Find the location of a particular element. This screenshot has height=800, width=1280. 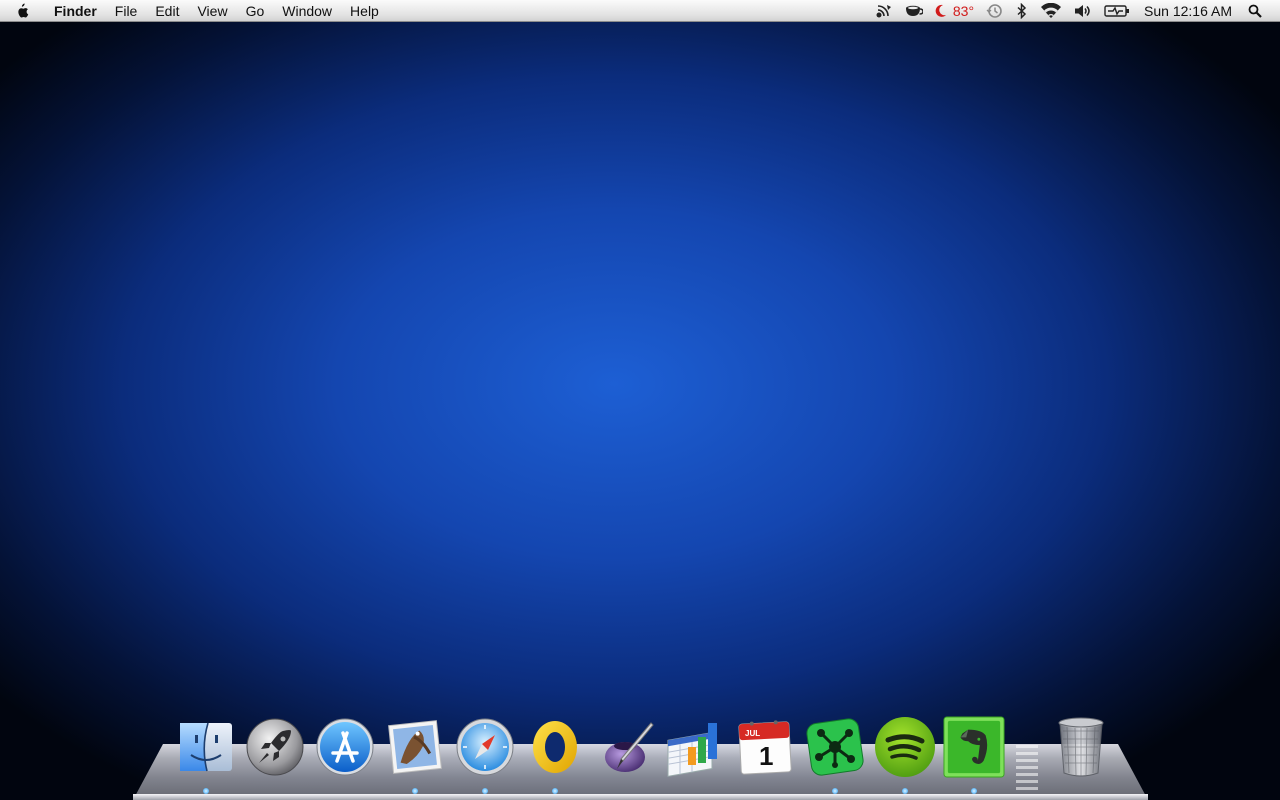

status-airplay is located at coordinates (884, 11).